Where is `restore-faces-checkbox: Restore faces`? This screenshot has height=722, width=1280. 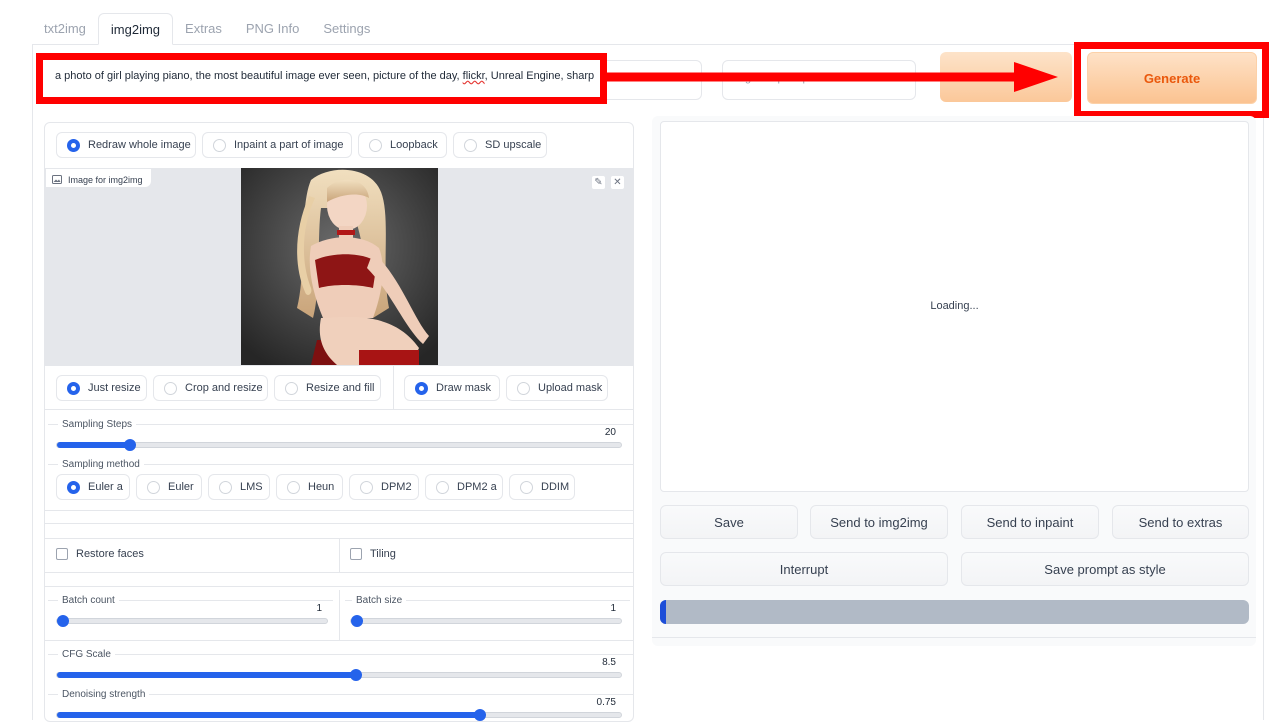 restore-faces-checkbox: Restore faces is located at coordinates (100, 554).